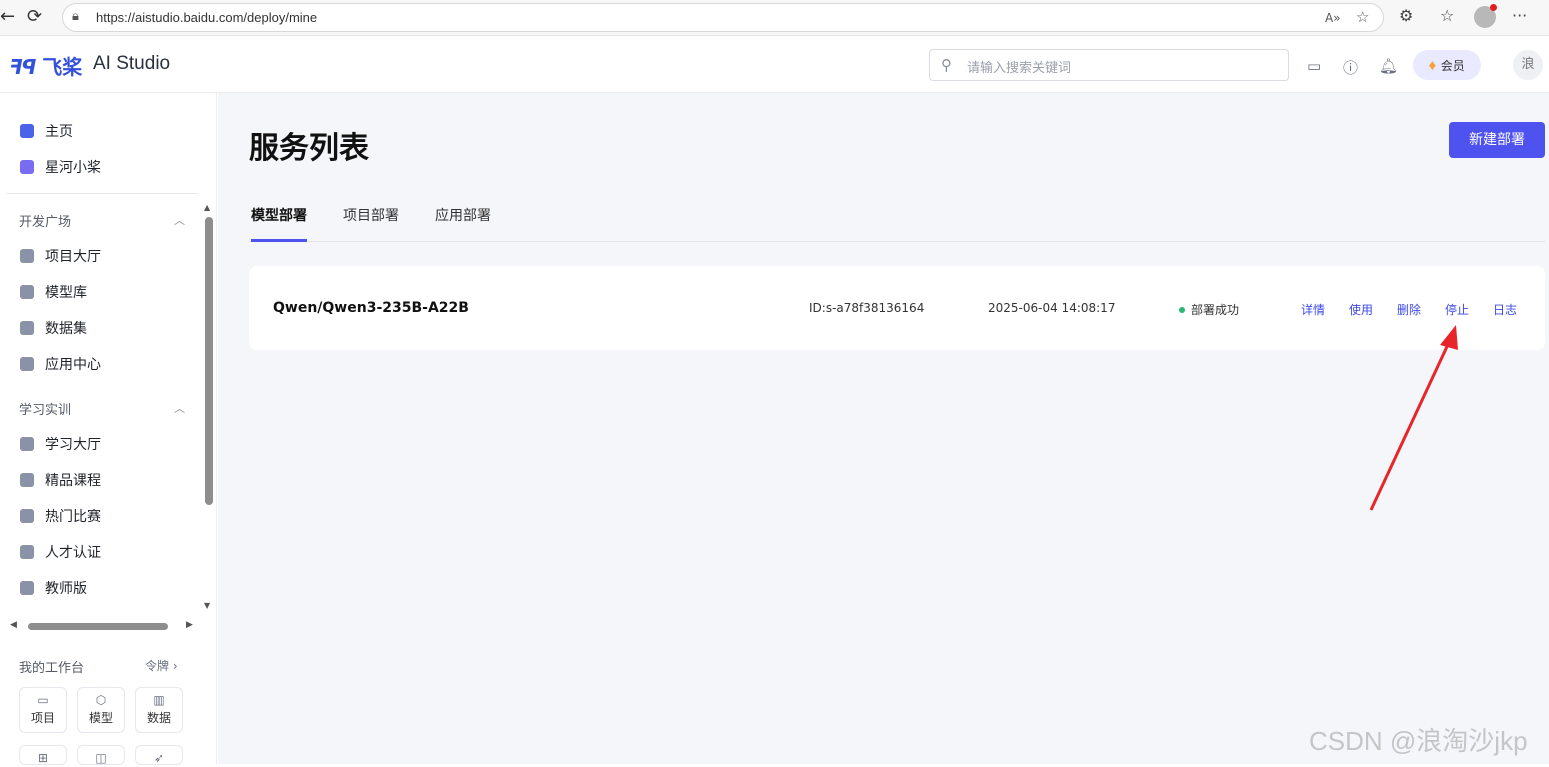 The height and width of the screenshot is (767, 1549). Describe the element at coordinates (1019, 68) in the screenshot. I see `search-placeholder: 请输入搜索关键词` at that location.